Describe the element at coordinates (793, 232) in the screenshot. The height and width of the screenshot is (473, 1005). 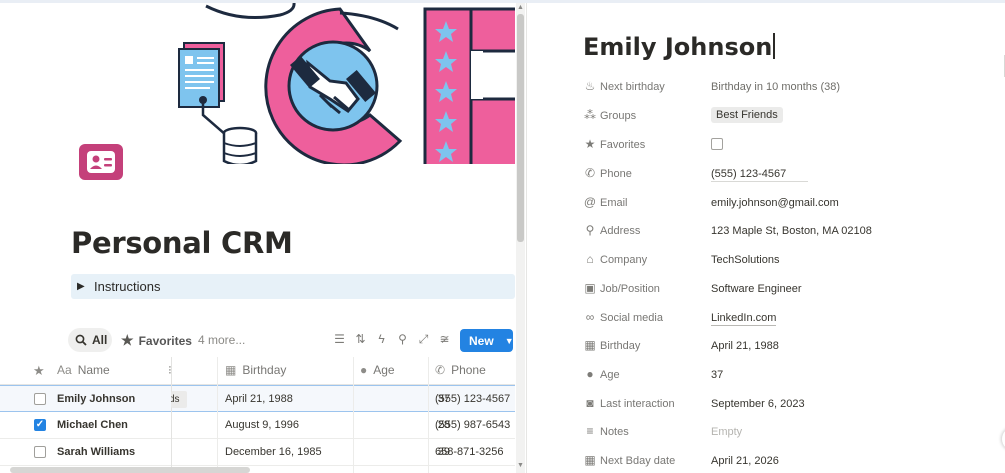
I see `property-address: ⚲ Address 123 Maple St, Boston, MA 02108` at that location.